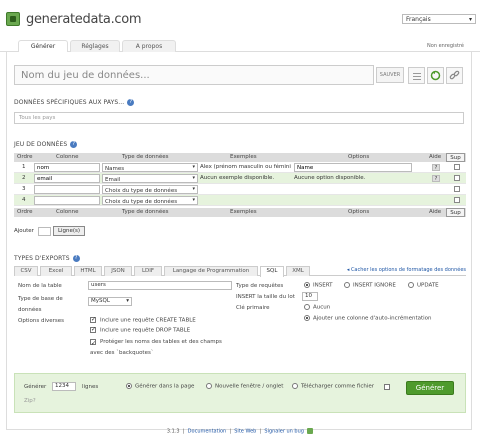  I want to click on generate-panel, so click(240, 393).